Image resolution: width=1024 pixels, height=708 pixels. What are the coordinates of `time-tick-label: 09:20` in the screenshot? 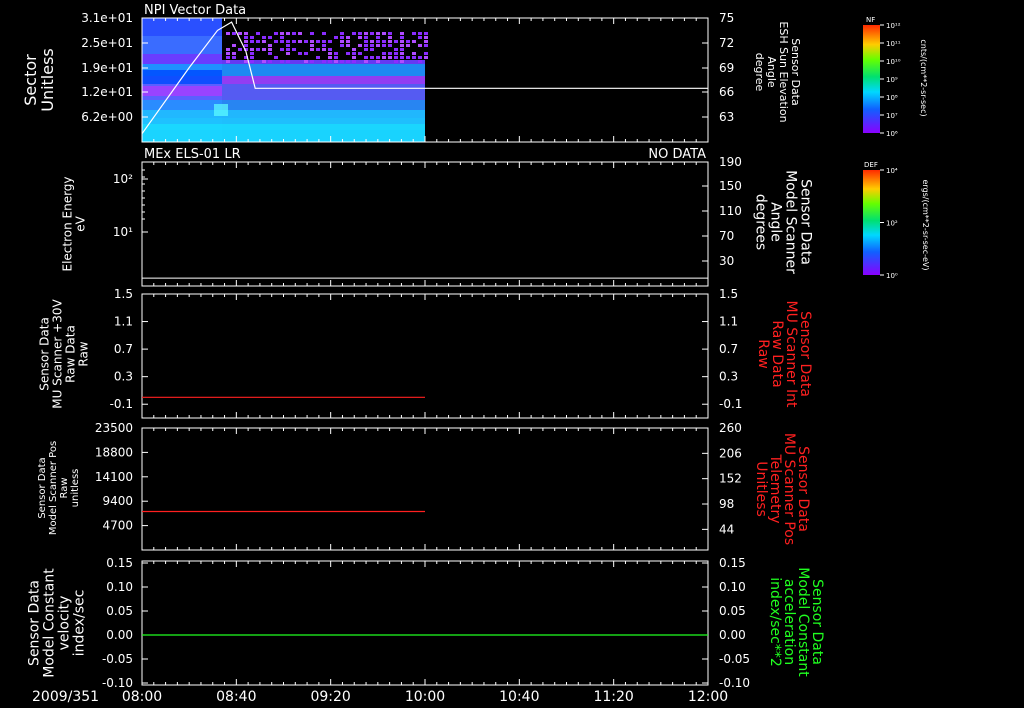 It's located at (330, 697).